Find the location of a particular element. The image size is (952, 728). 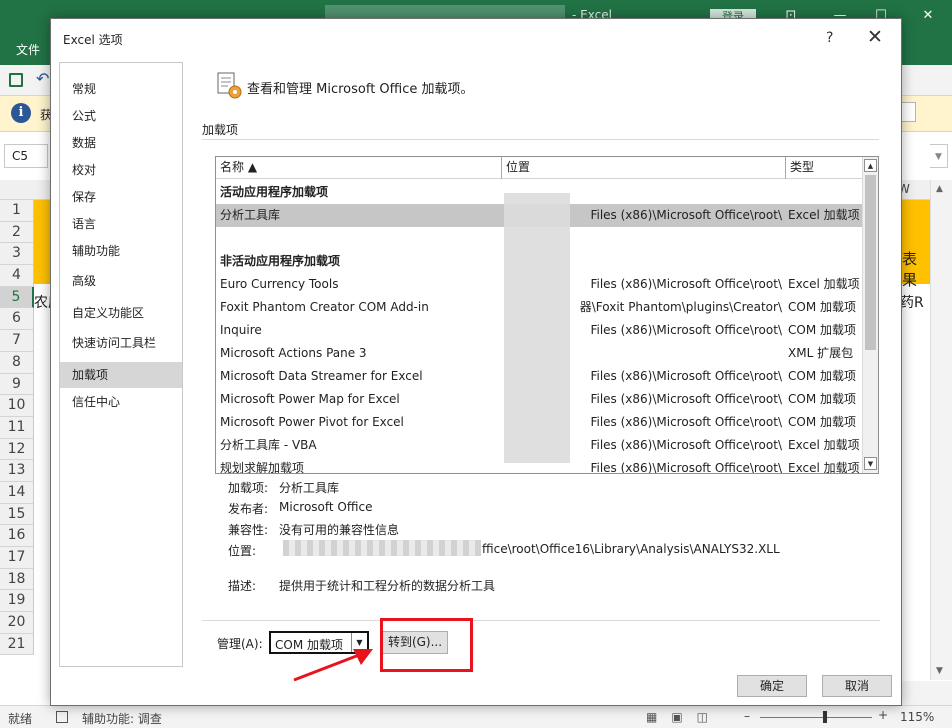

nav-item: 校对 is located at coordinates (121, 170).